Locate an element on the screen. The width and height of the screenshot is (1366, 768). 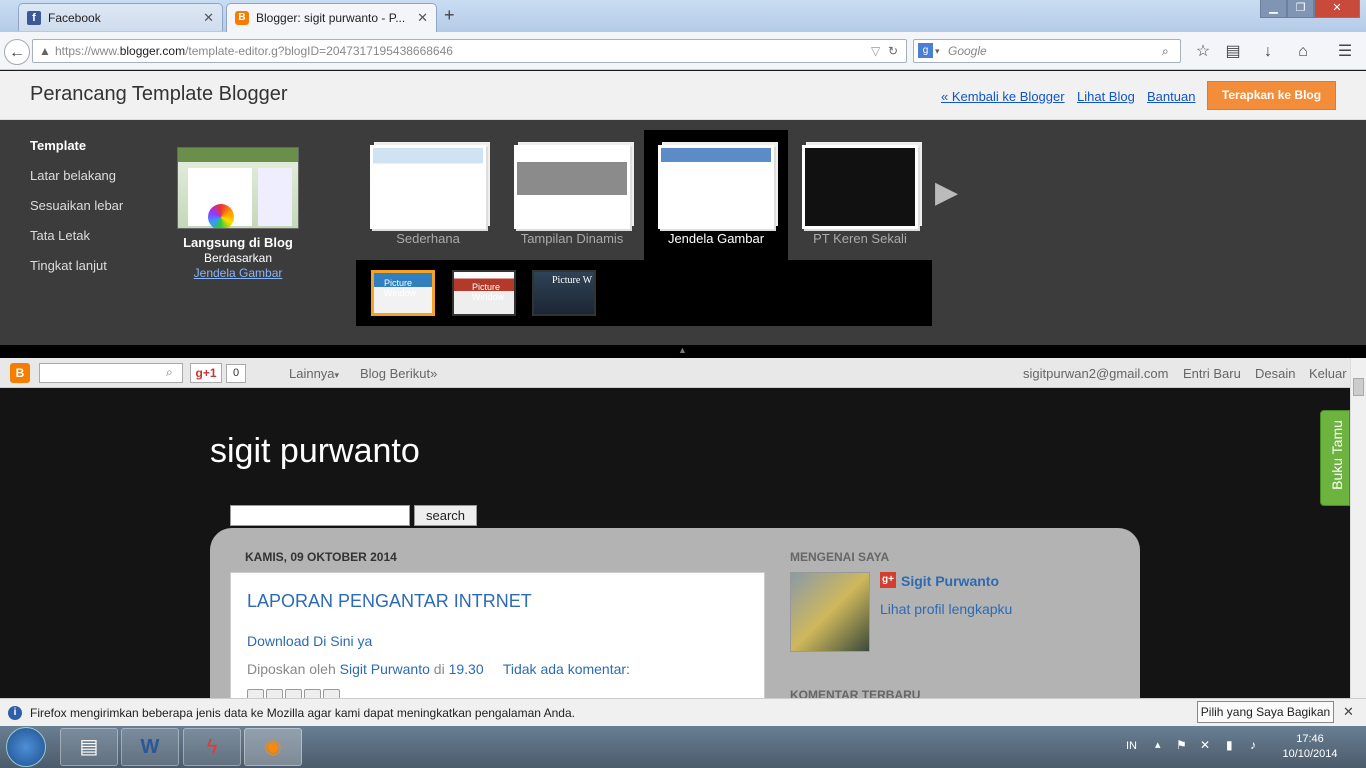
word-icon: W is located at coordinates (150, 747).